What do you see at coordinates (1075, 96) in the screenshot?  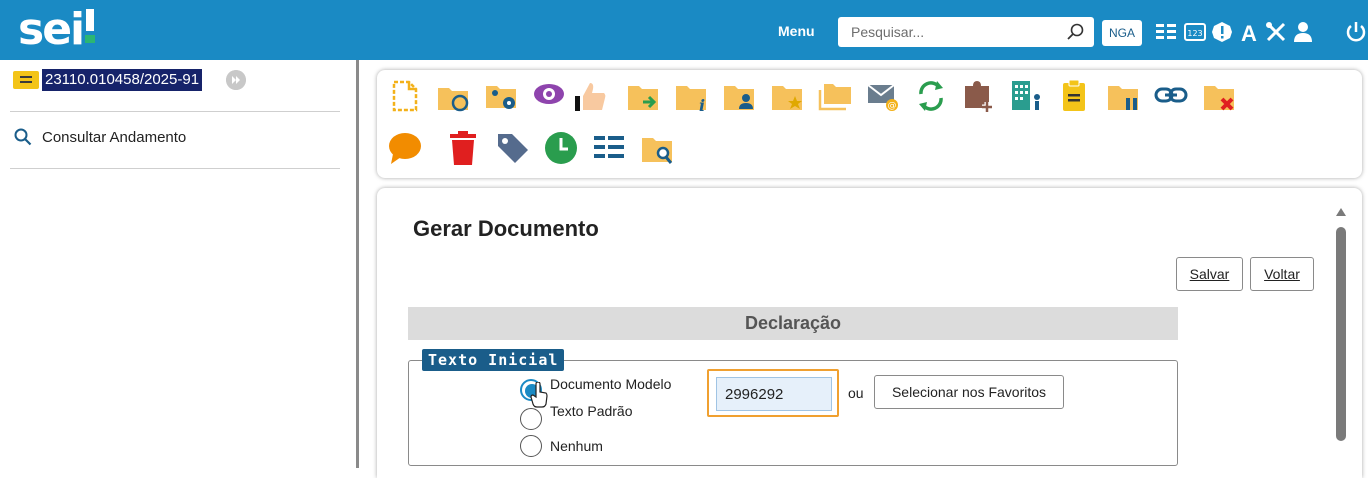 I see `clipboard-icon` at bounding box center [1075, 96].